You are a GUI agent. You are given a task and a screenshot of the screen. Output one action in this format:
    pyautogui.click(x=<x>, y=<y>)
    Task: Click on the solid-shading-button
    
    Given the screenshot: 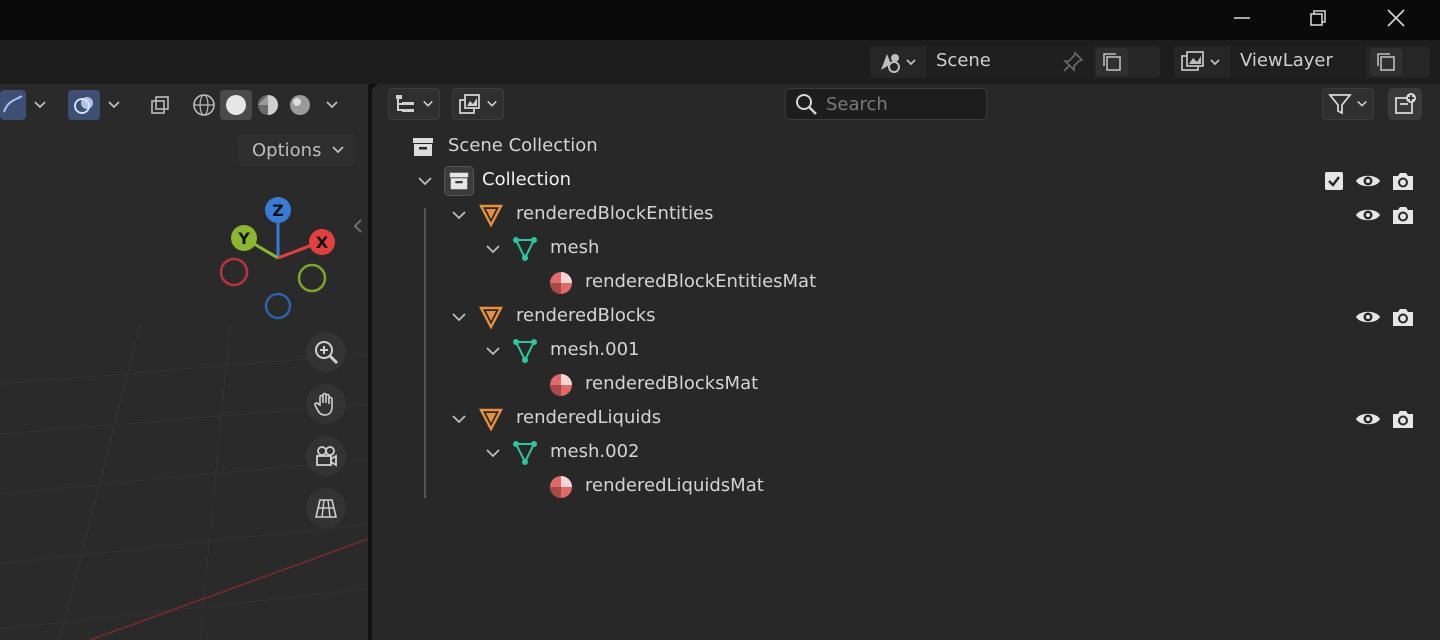 What is the action you would take?
    pyautogui.click(x=236, y=105)
    